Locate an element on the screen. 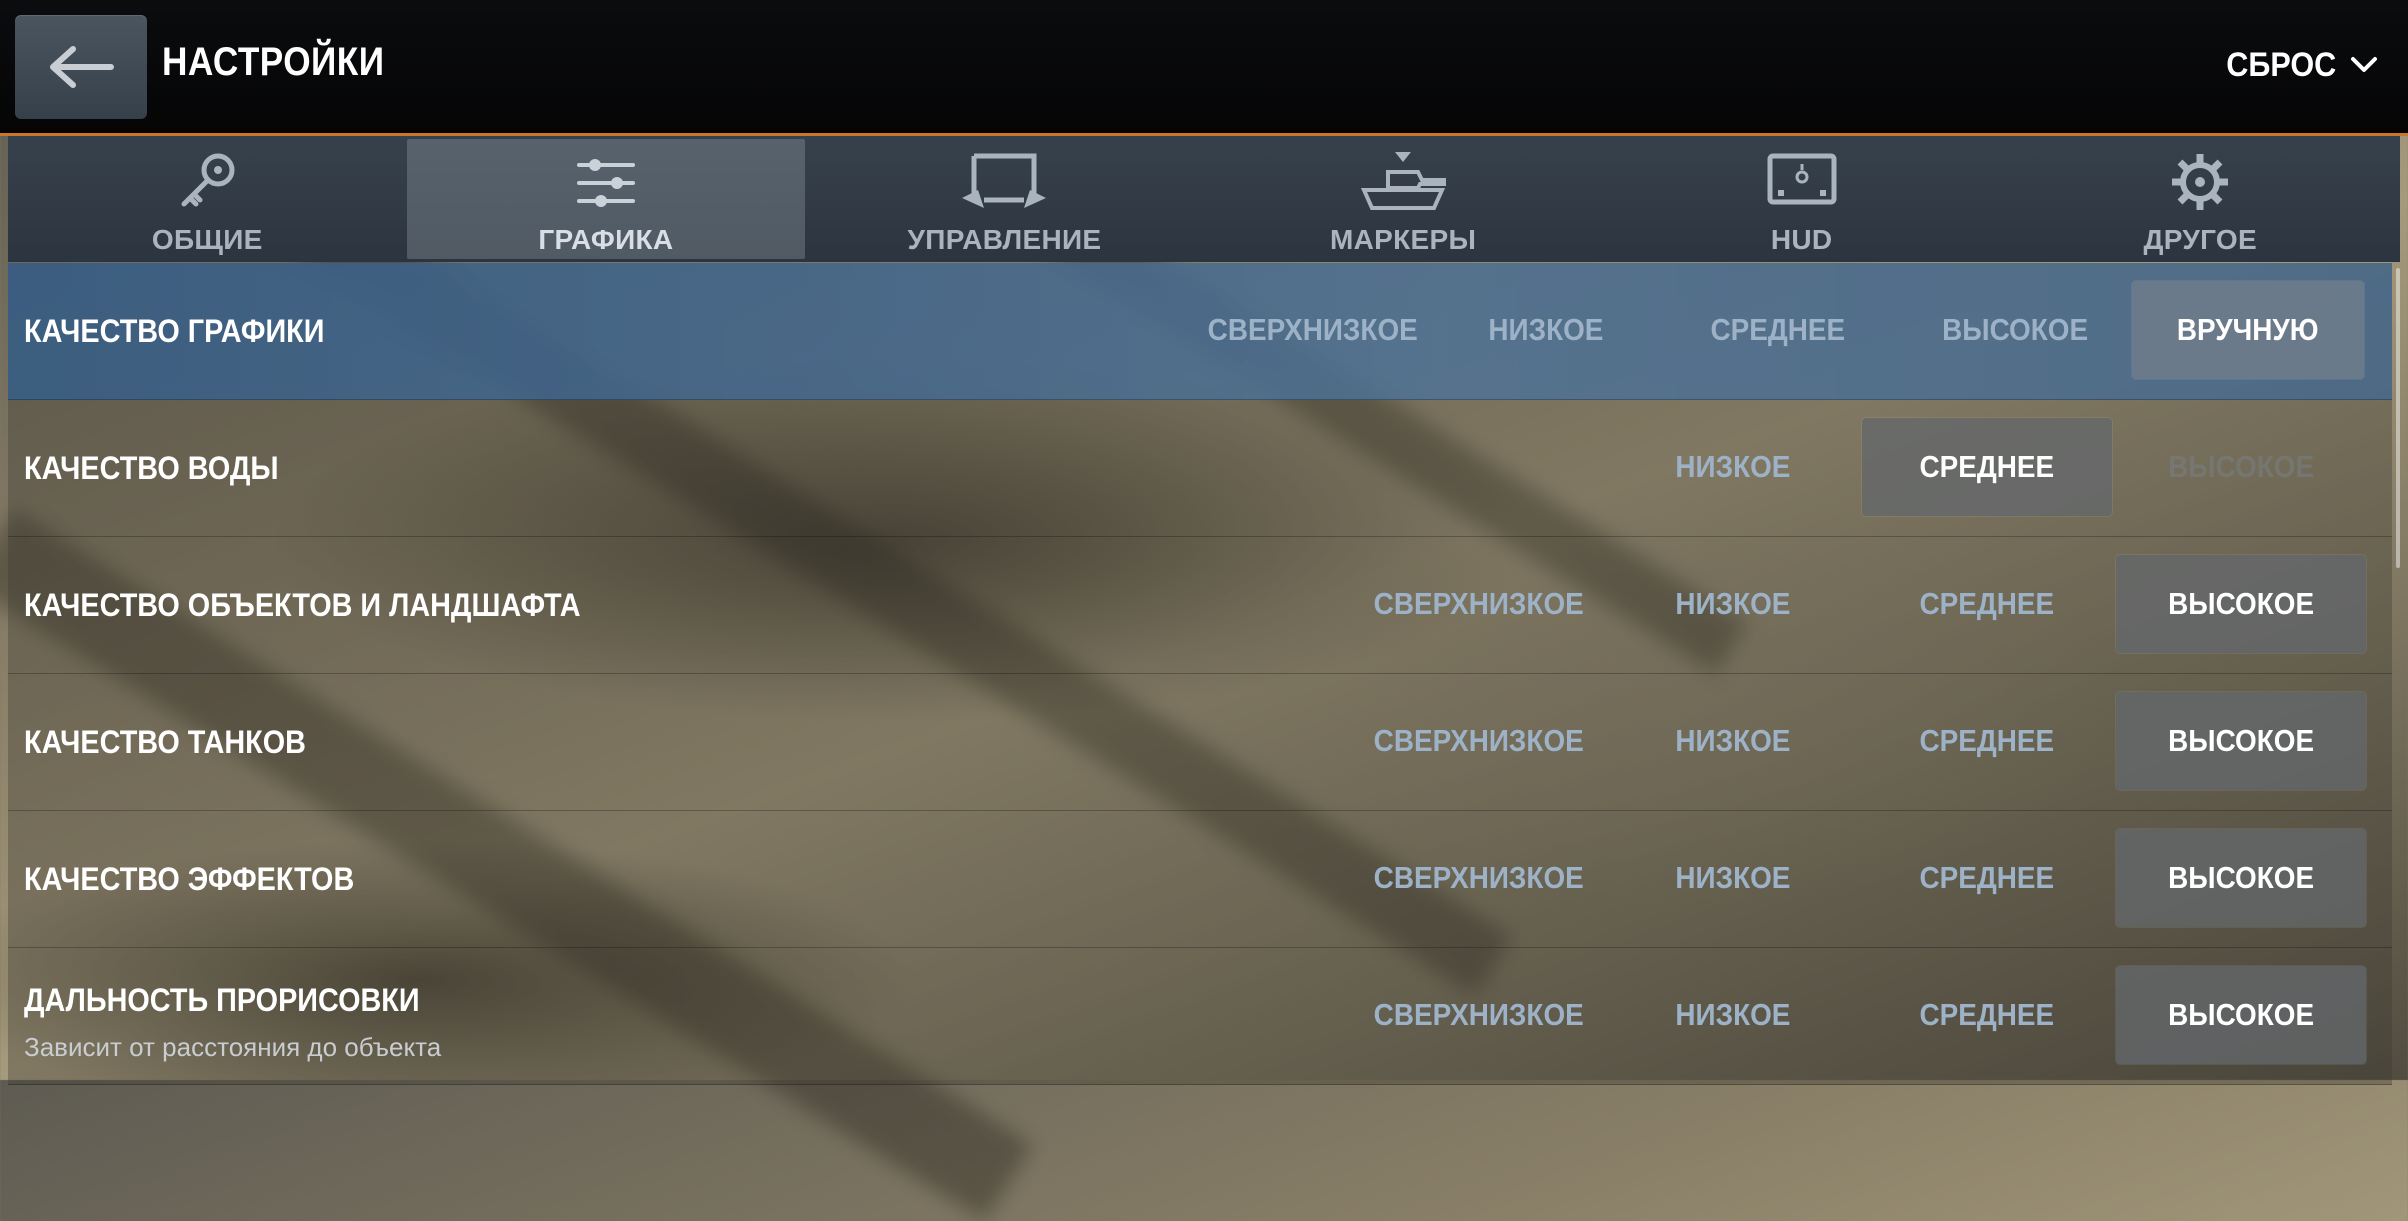 The image size is (2408, 1221). option-manual-selected: ВРУЧНУЮ is located at coordinates (2248, 330).